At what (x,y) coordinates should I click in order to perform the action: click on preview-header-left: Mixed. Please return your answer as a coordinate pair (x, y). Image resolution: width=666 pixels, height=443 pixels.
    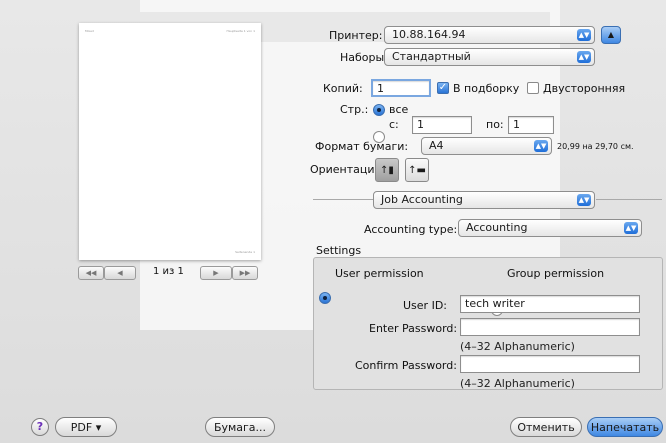
    Looking at the image, I should click on (89, 31).